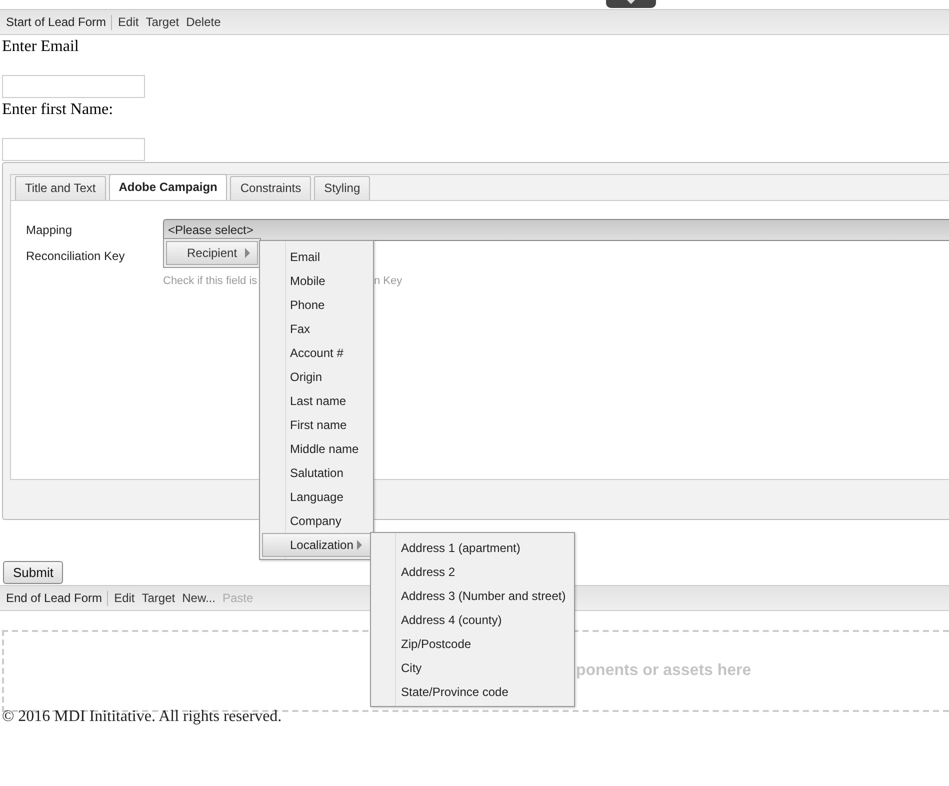  Describe the element at coordinates (316, 281) in the screenshot. I see `menu-item: Mobile` at that location.